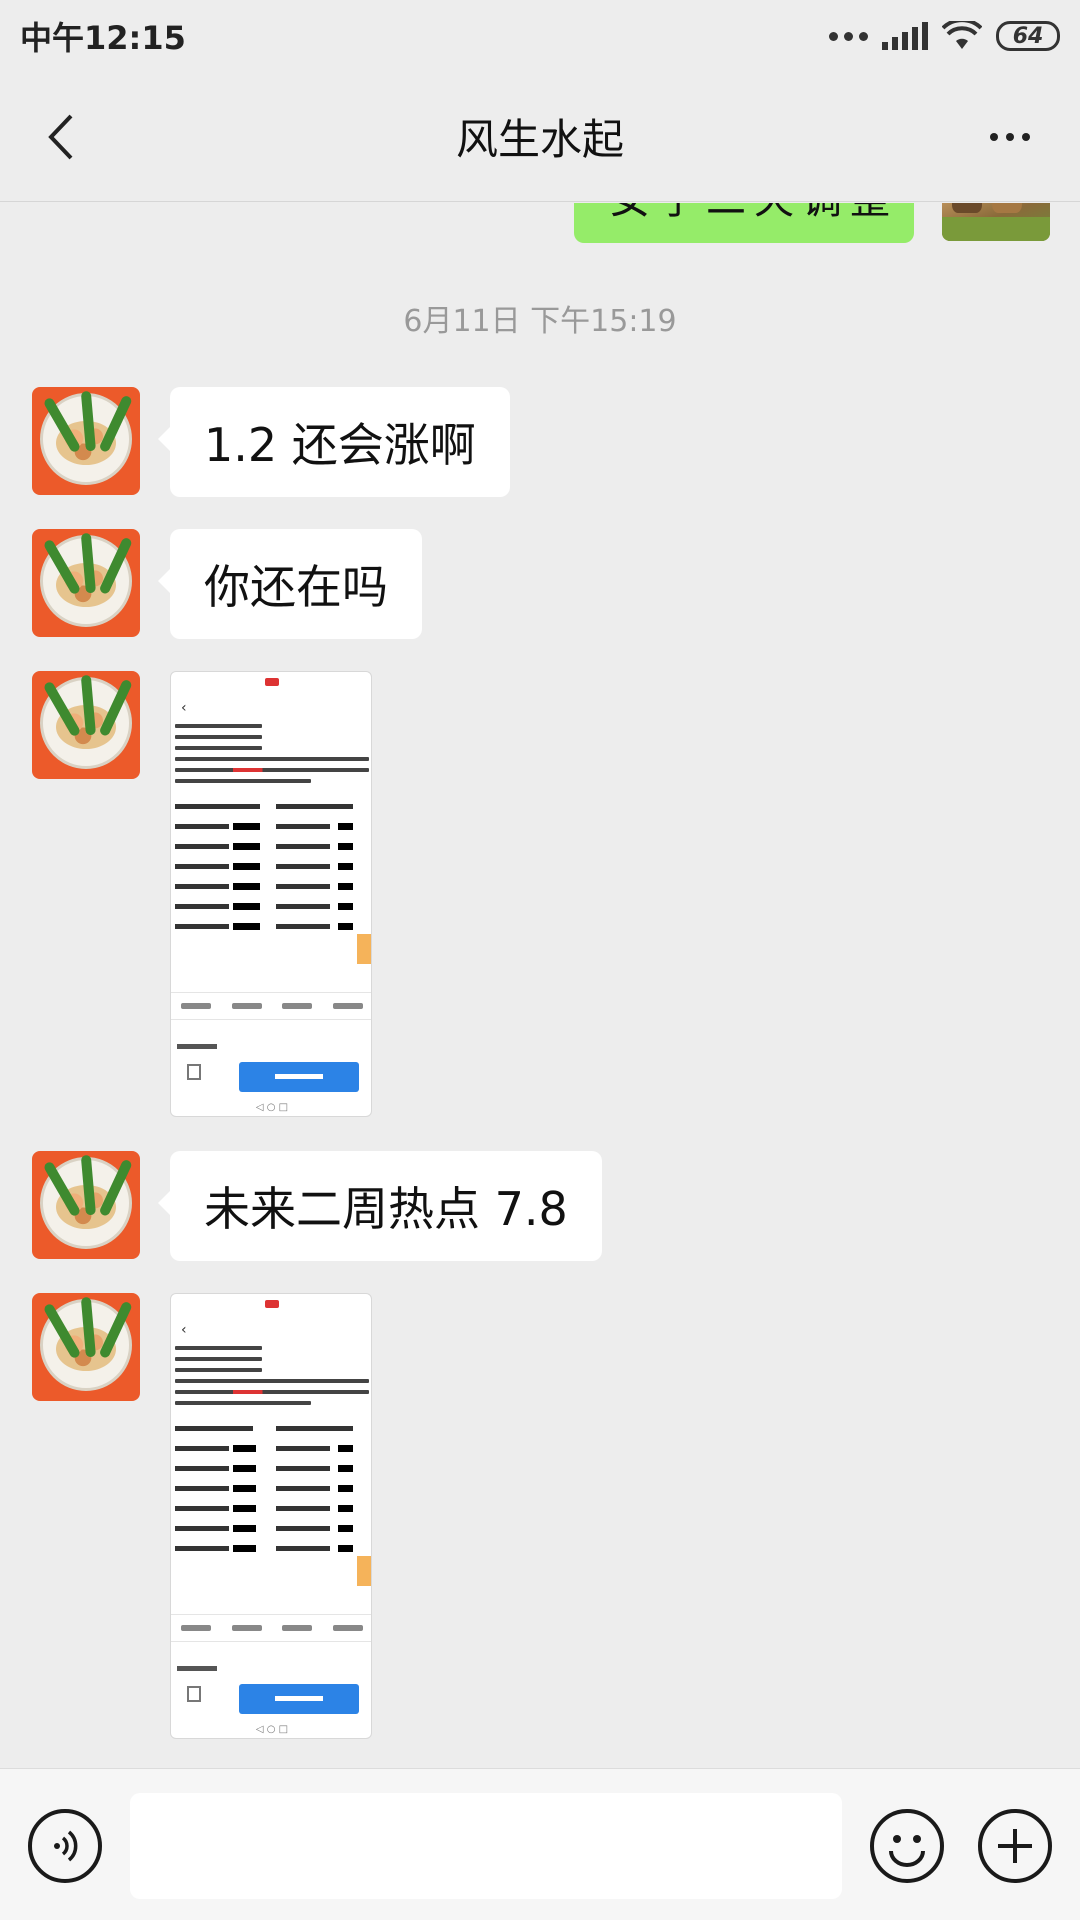 This screenshot has height=1920, width=1080. I want to click on message-bubble: 未来二周热点 7.8, so click(380, 1206).